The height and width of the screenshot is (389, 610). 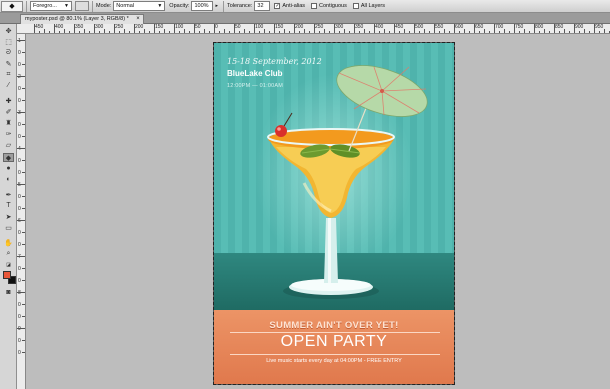 I want to click on fill-source-select: Foregro... ▼, so click(x=51, y=6).